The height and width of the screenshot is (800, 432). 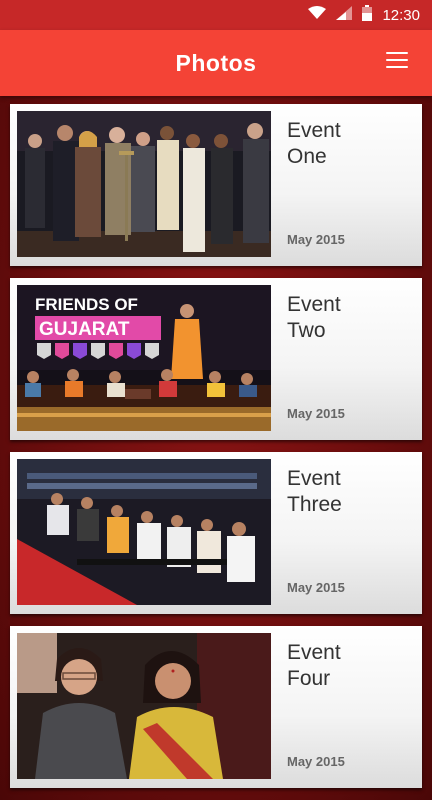 I want to click on cellular-signal-icon, so click(x=344, y=15).